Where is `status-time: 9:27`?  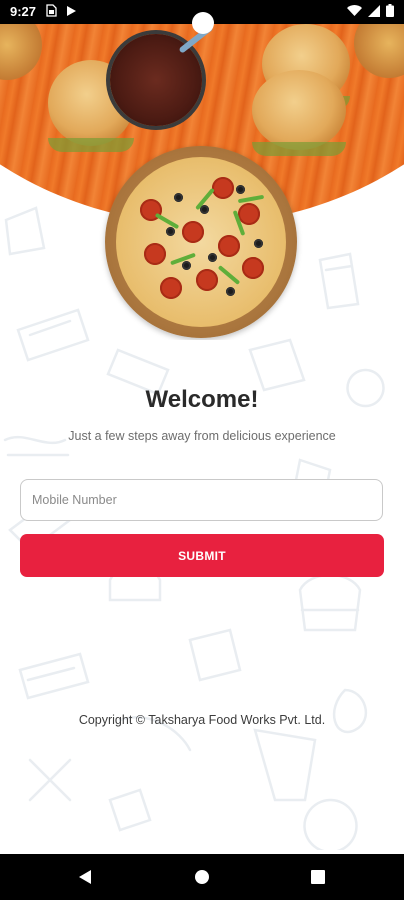 status-time: 9:27 is located at coordinates (23, 11).